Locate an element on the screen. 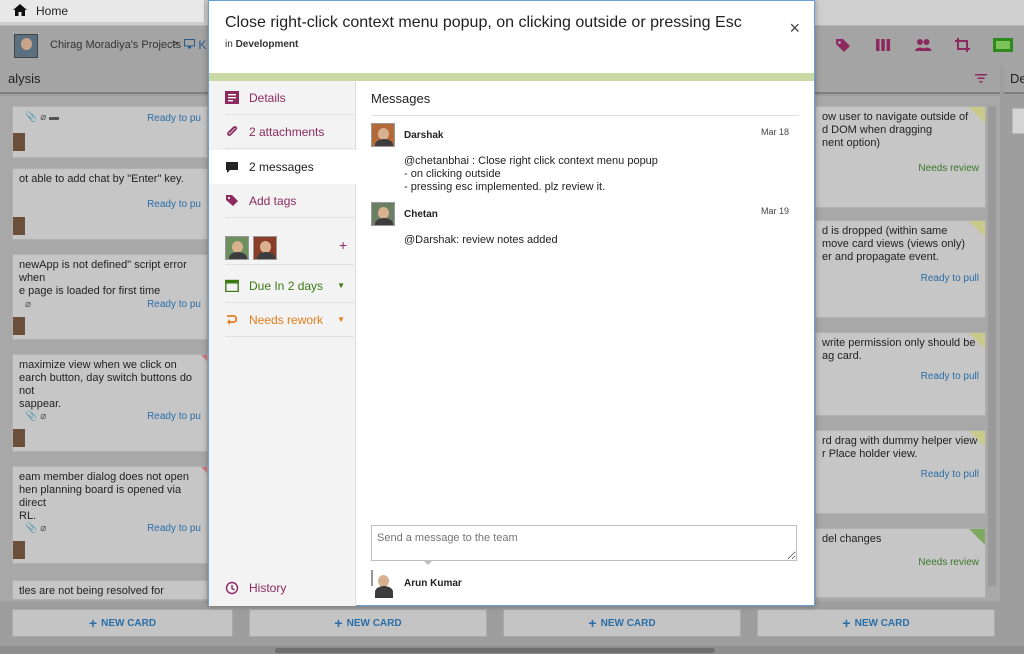  fullscreen-button is located at coordinates (1003, 45).